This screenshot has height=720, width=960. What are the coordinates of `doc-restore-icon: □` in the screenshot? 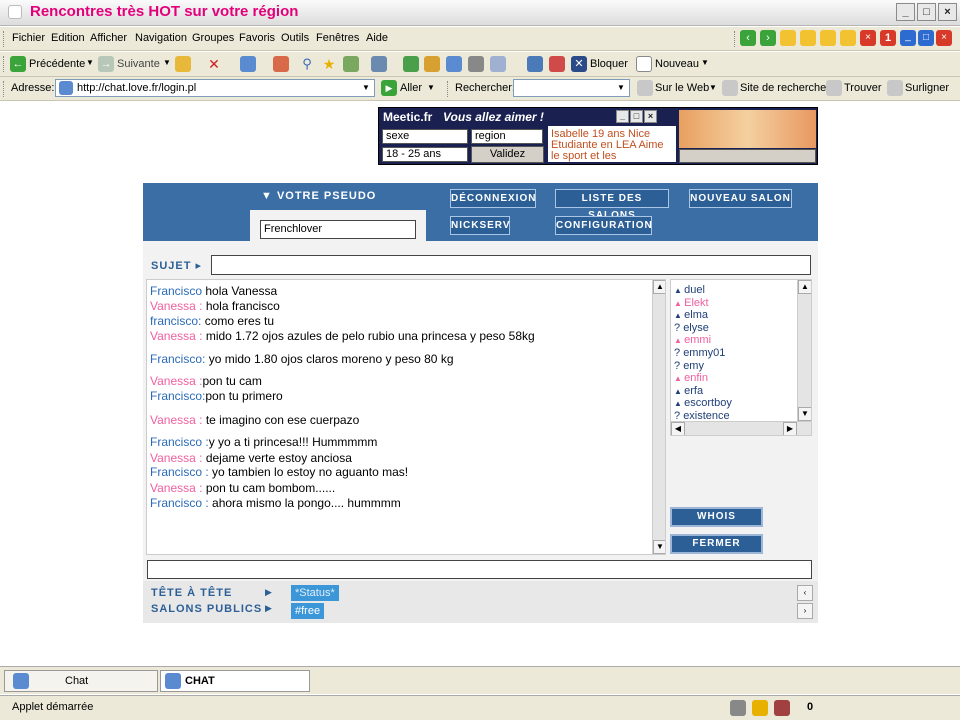 It's located at (926, 38).